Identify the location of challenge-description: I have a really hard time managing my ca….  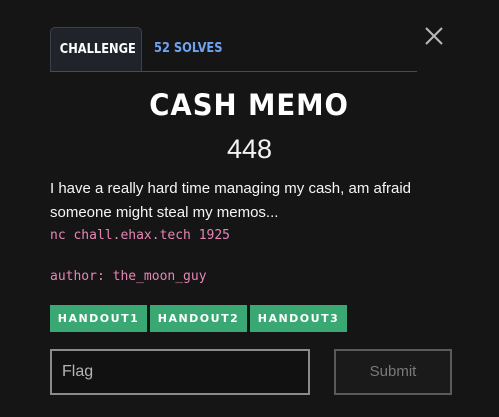
(231, 200).